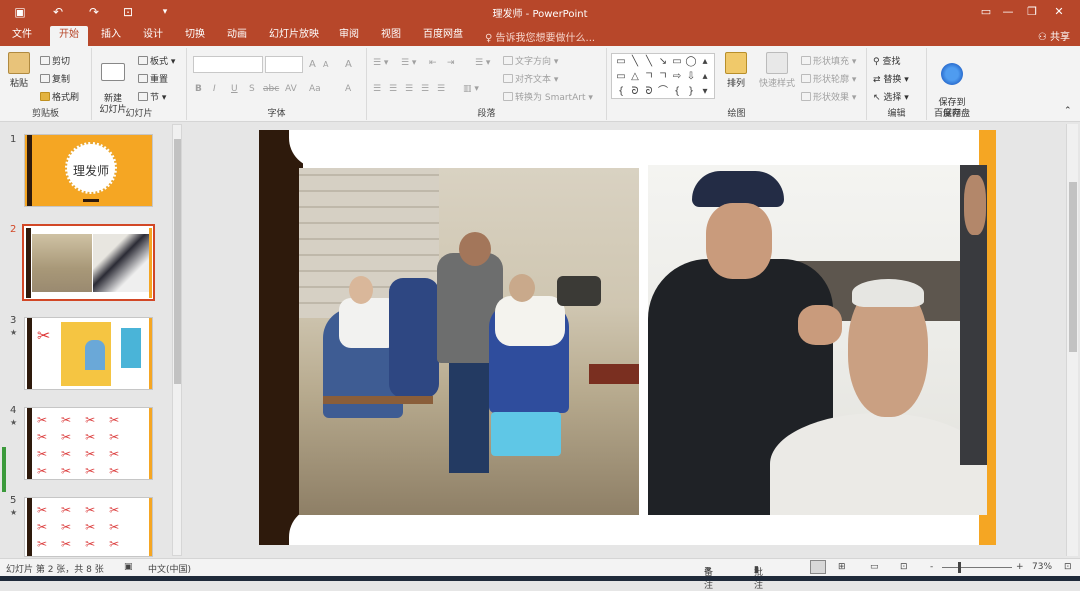  Describe the element at coordinates (828, 96) in the screenshot. I see `shape-effects-button: 形状效果 ▾` at that location.